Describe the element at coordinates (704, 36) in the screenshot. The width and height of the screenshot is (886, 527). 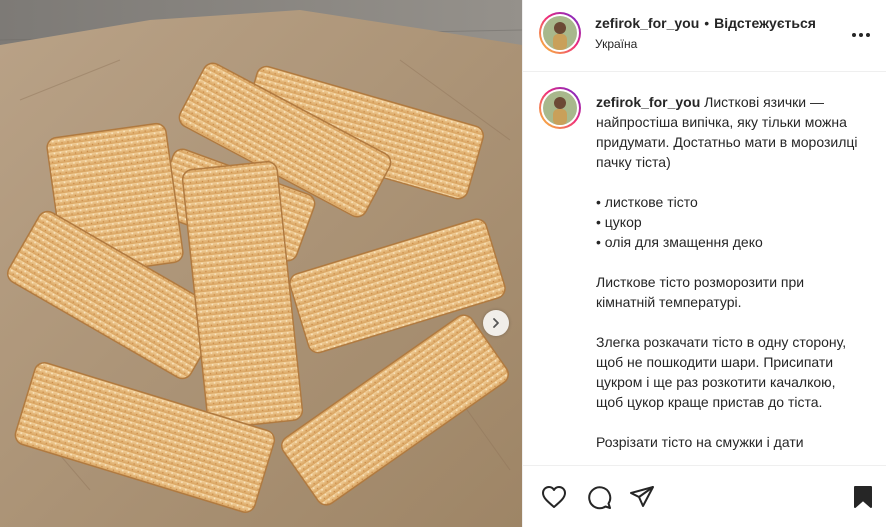
I see `post-header: zefirok_for_you • Відстежується Україна` at that location.